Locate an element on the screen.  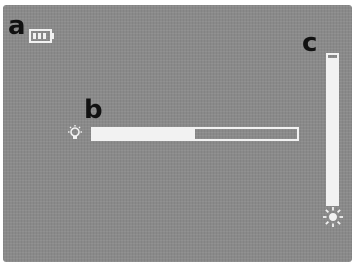
brightness-slider-fill is located at coordinates (332, 130).